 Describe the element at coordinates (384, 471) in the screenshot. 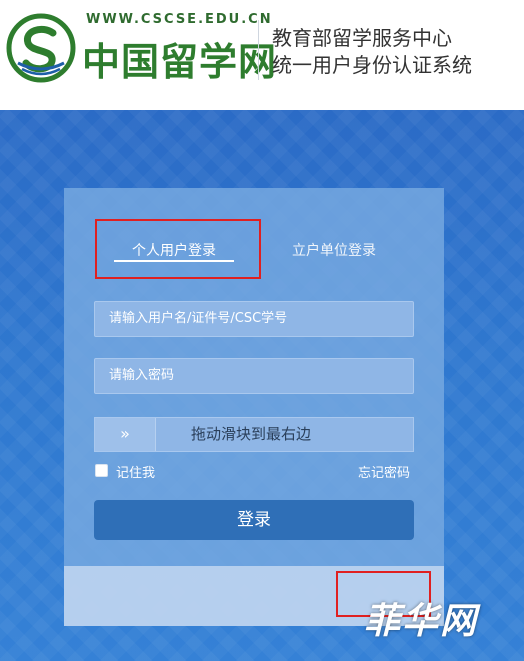

I see `forgot-password-link: 忘记密码` at that location.